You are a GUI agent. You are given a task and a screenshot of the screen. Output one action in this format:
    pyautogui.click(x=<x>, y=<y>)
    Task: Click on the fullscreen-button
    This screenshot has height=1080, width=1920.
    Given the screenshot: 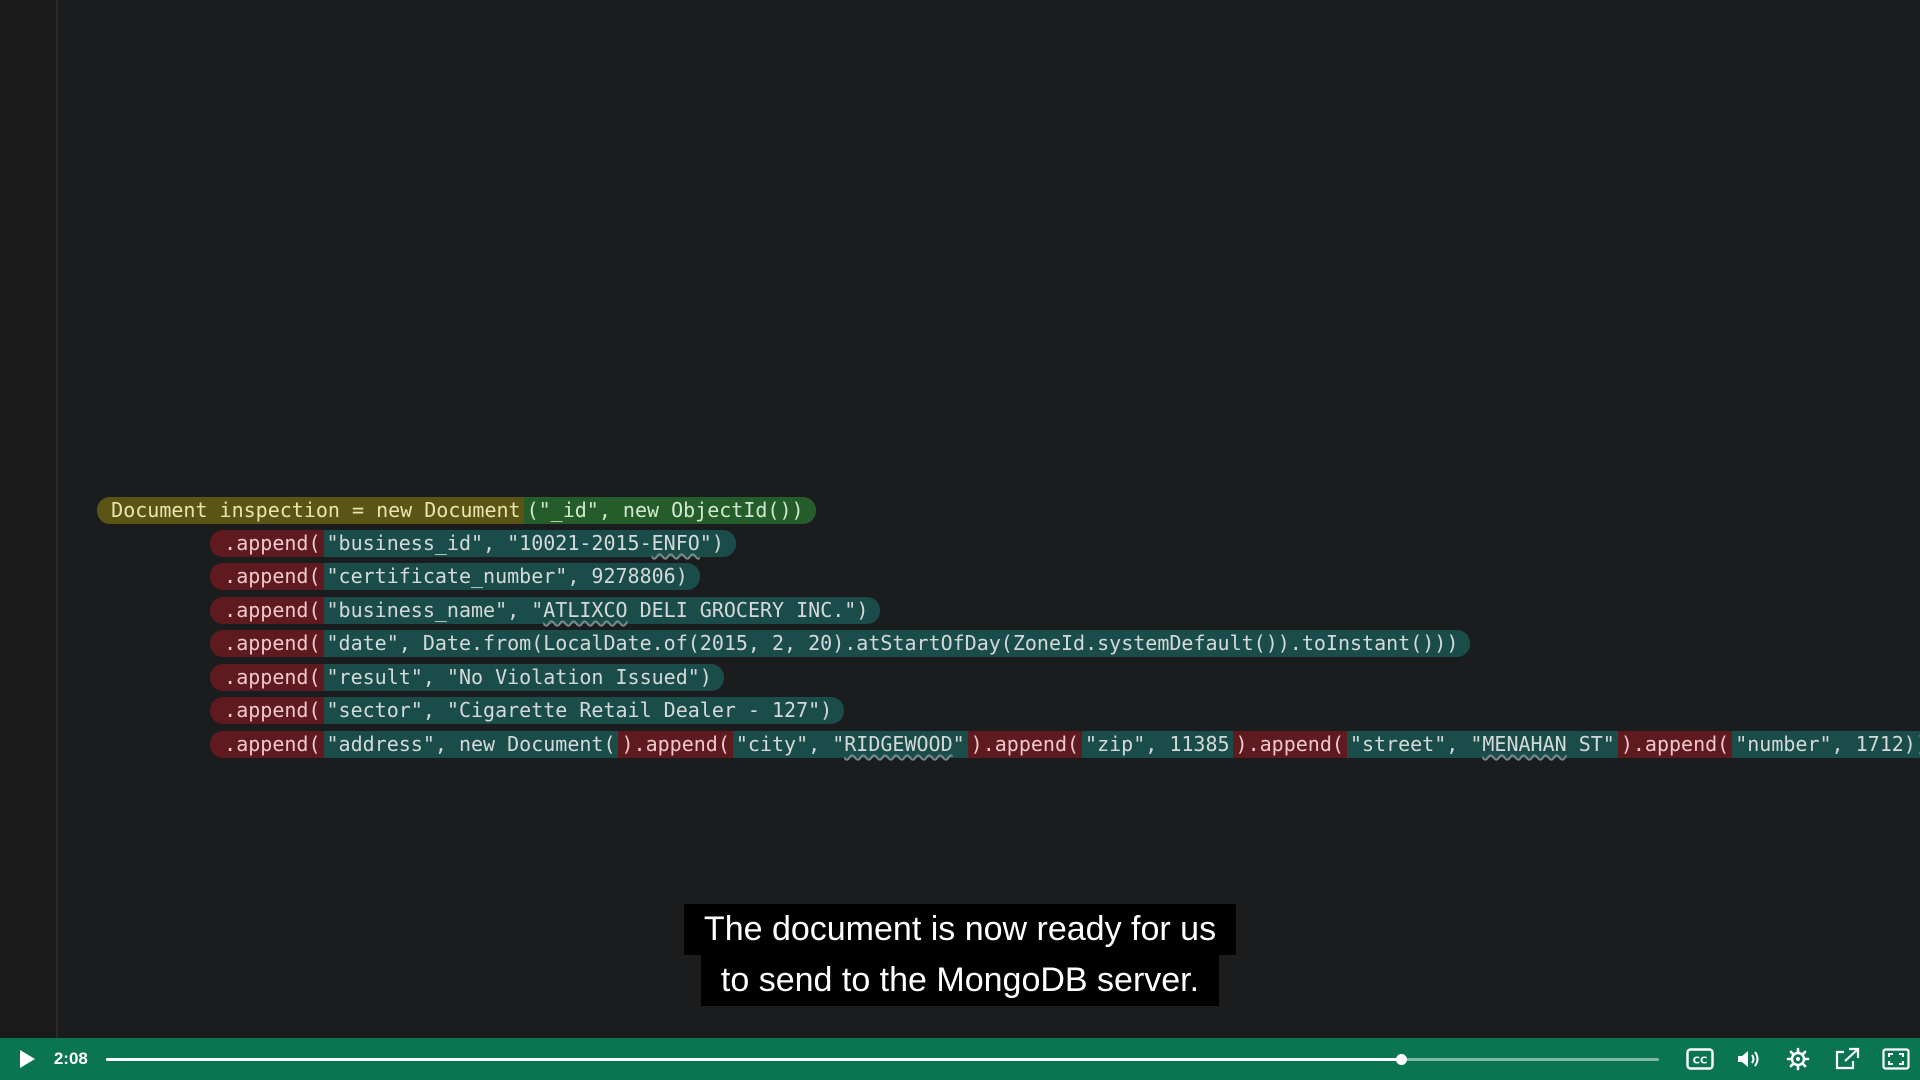 What is the action you would take?
    pyautogui.click(x=1895, y=1059)
    